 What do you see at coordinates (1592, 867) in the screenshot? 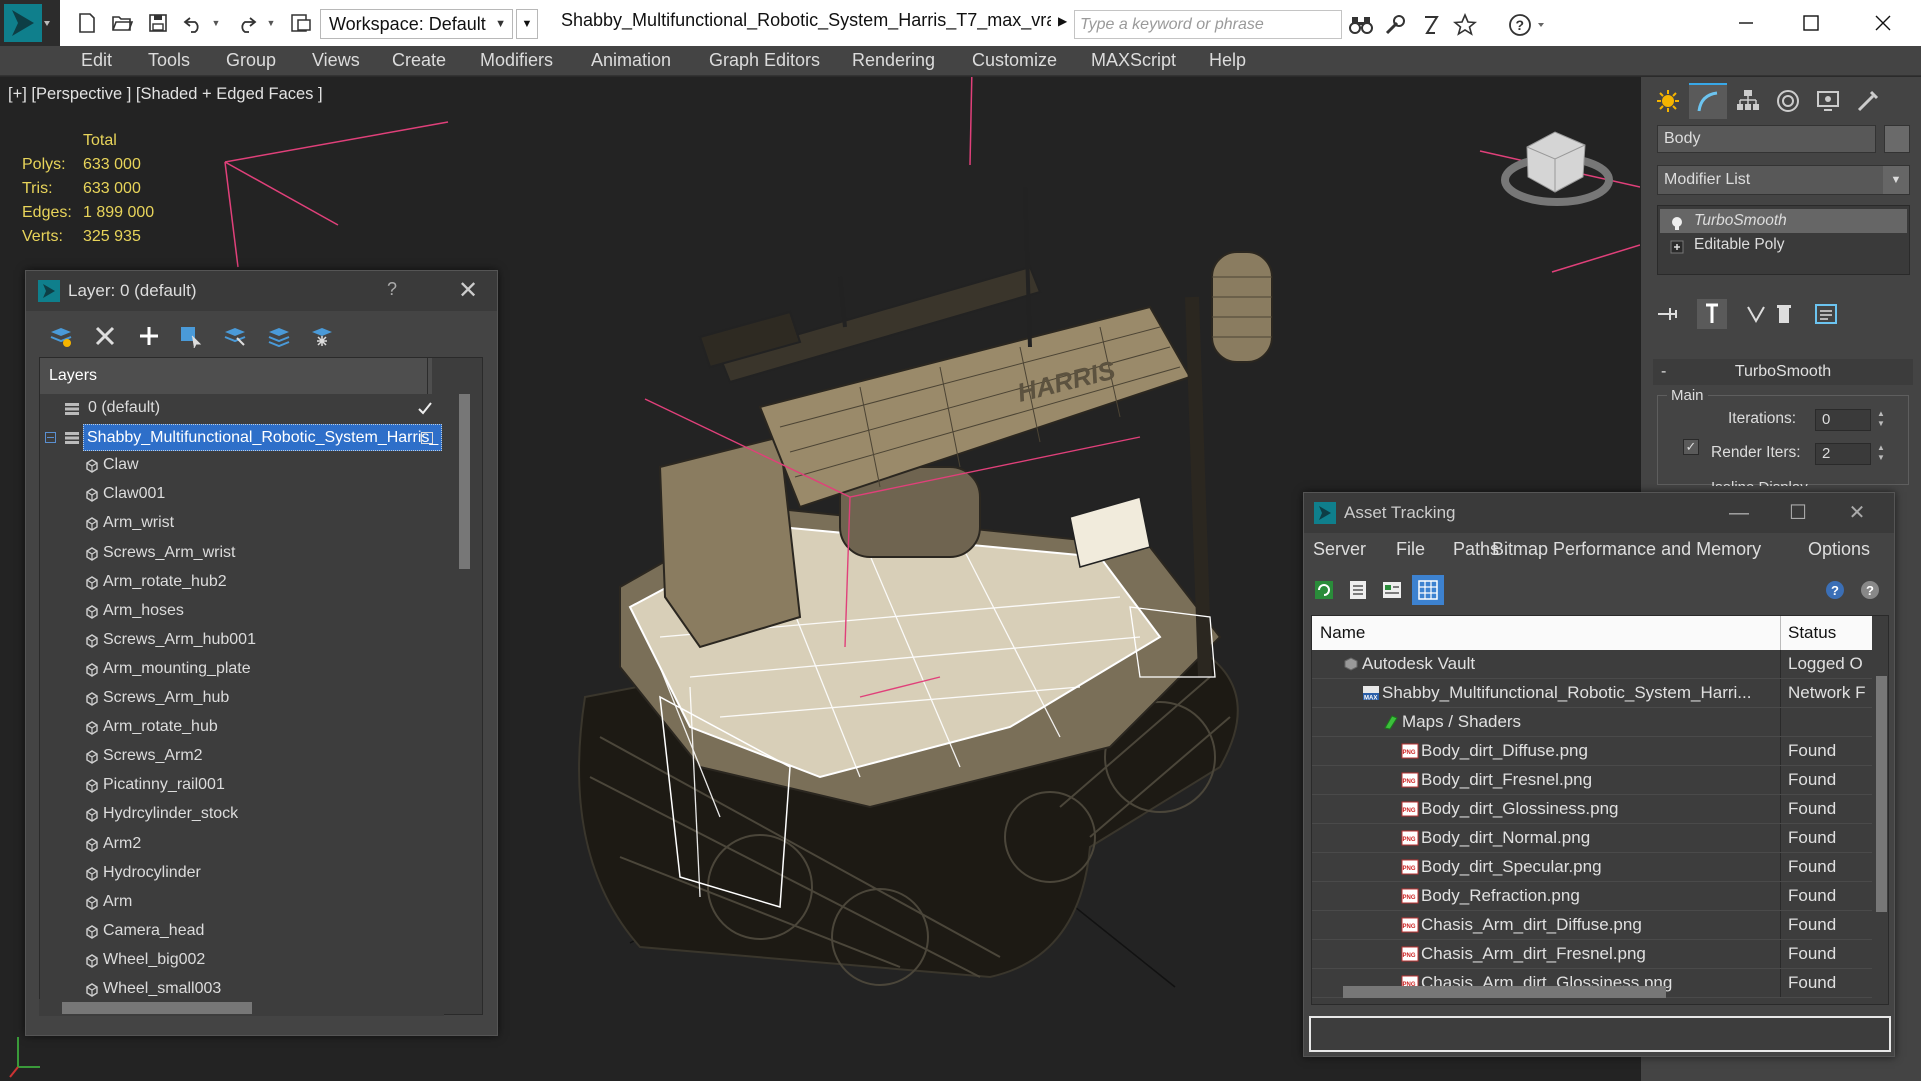
I see `asset-row: PNG Body_dirt_Specular.png Found` at bounding box center [1592, 867].